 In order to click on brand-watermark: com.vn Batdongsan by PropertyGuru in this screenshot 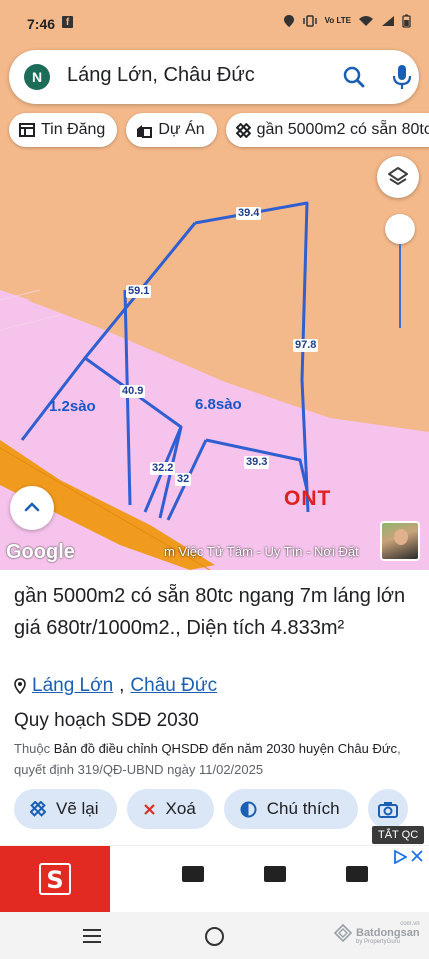, I will do `click(376, 933)`.